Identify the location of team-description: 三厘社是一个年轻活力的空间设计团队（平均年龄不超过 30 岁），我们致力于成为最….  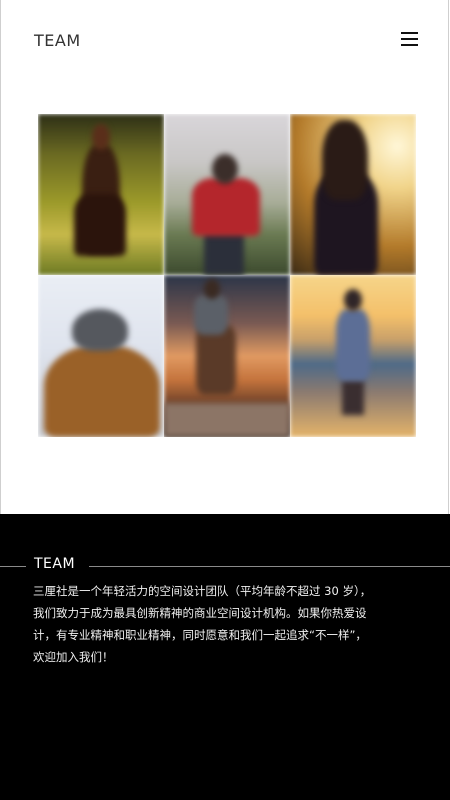
(202, 624).